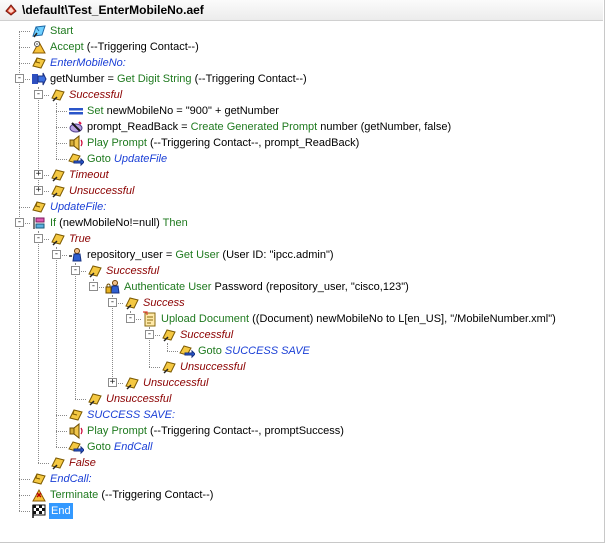 The height and width of the screenshot is (543, 605). I want to click on label-segment: Goto, so click(99, 447).